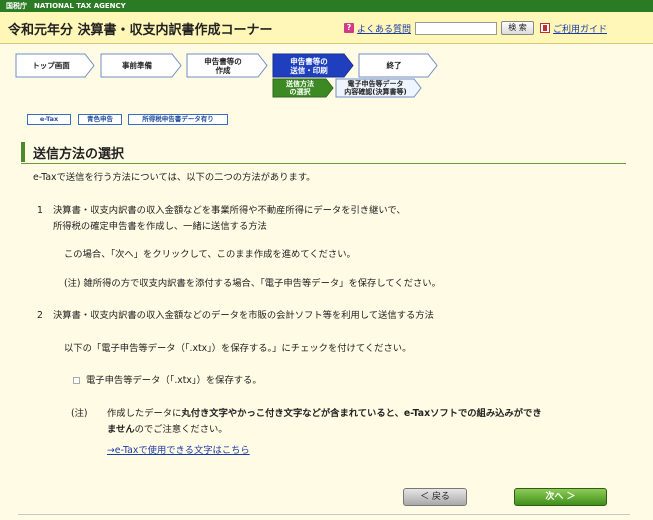  I want to click on section-marker, so click(23, 152).